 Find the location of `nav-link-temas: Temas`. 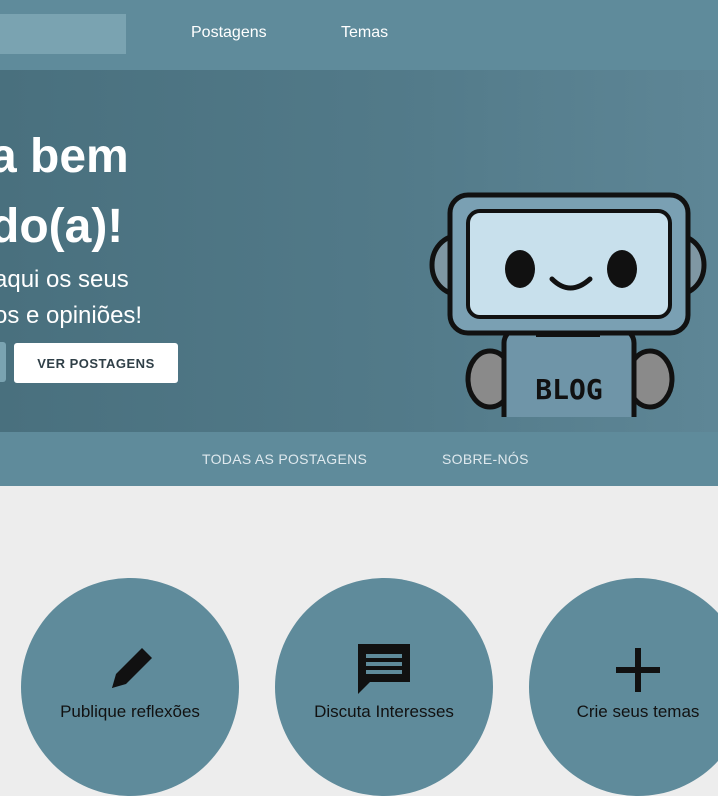

nav-link-temas: Temas is located at coordinates (364, 33).